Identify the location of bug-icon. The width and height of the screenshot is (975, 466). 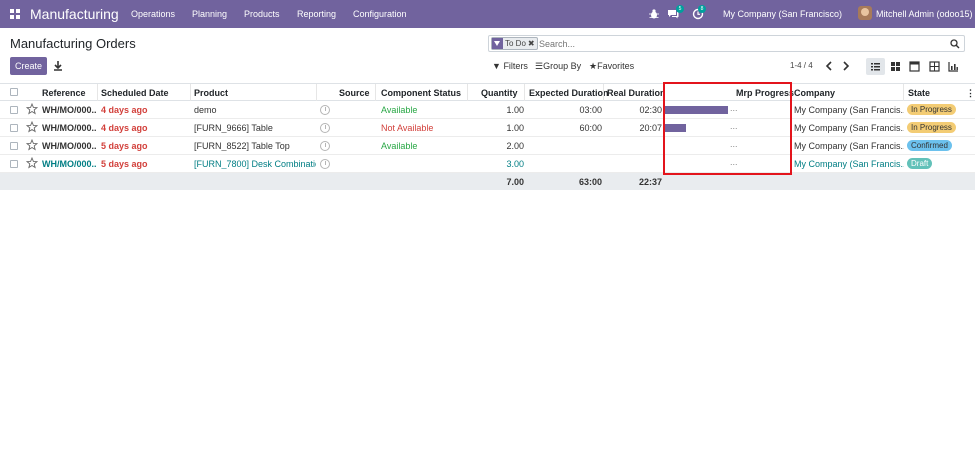
(654, 14).